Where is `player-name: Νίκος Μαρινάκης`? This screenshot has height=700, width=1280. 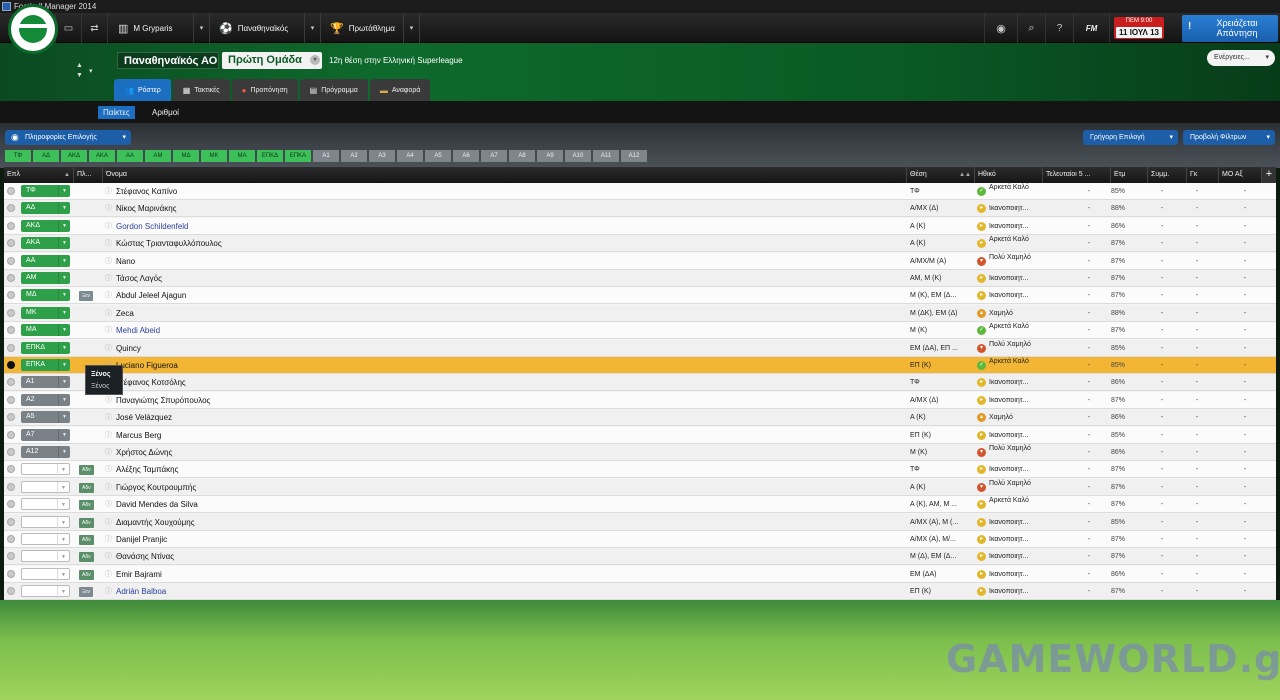
player-name: Νίκος Μαρινάκης is located at coordinates (511, 208).